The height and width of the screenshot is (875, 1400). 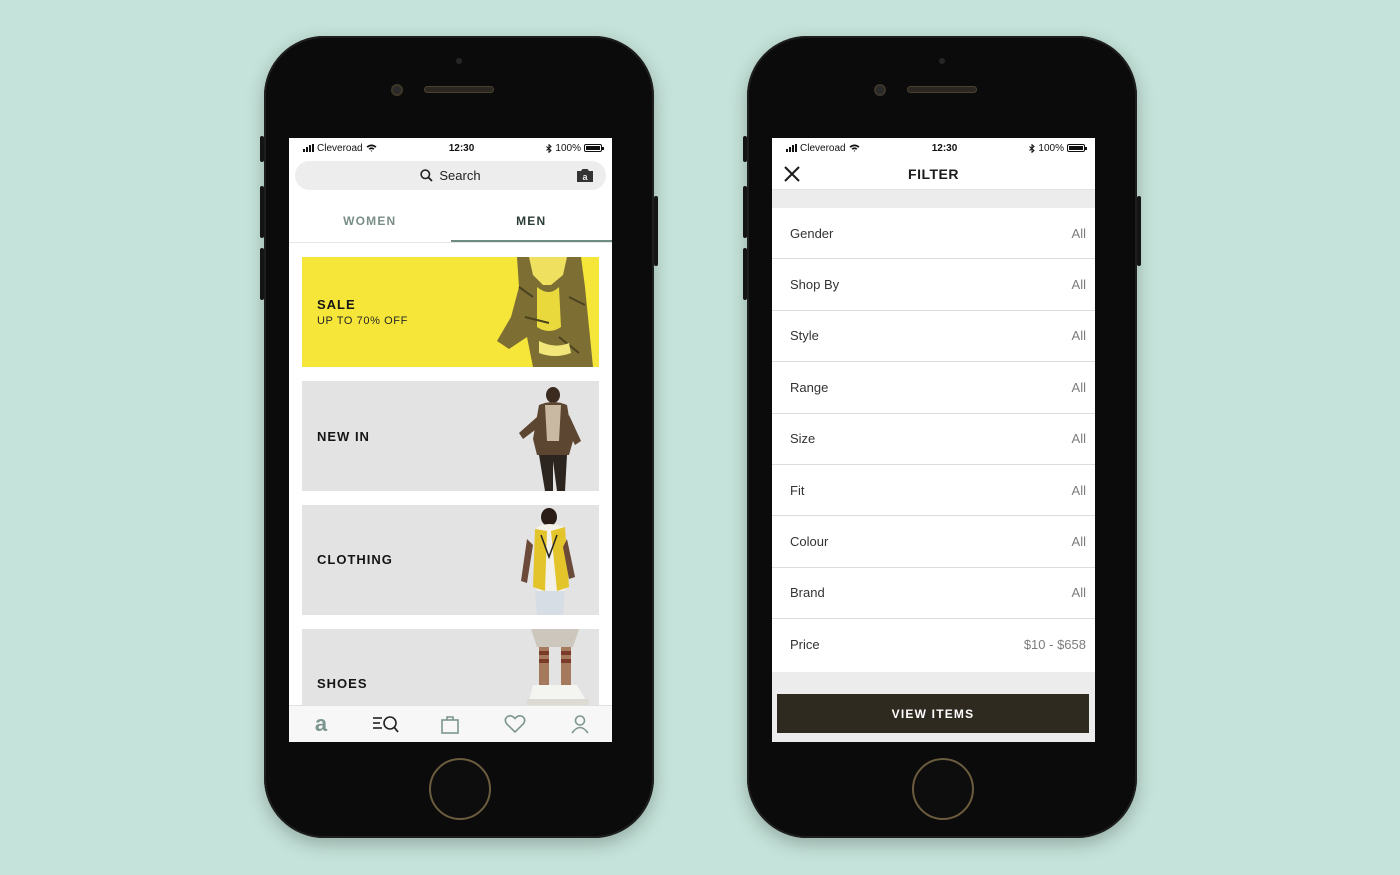 What do you see at coordinates (933, 234) in the screenshot?
I see `filter-row-gender: Gender All` at bounding box center [933, 234].